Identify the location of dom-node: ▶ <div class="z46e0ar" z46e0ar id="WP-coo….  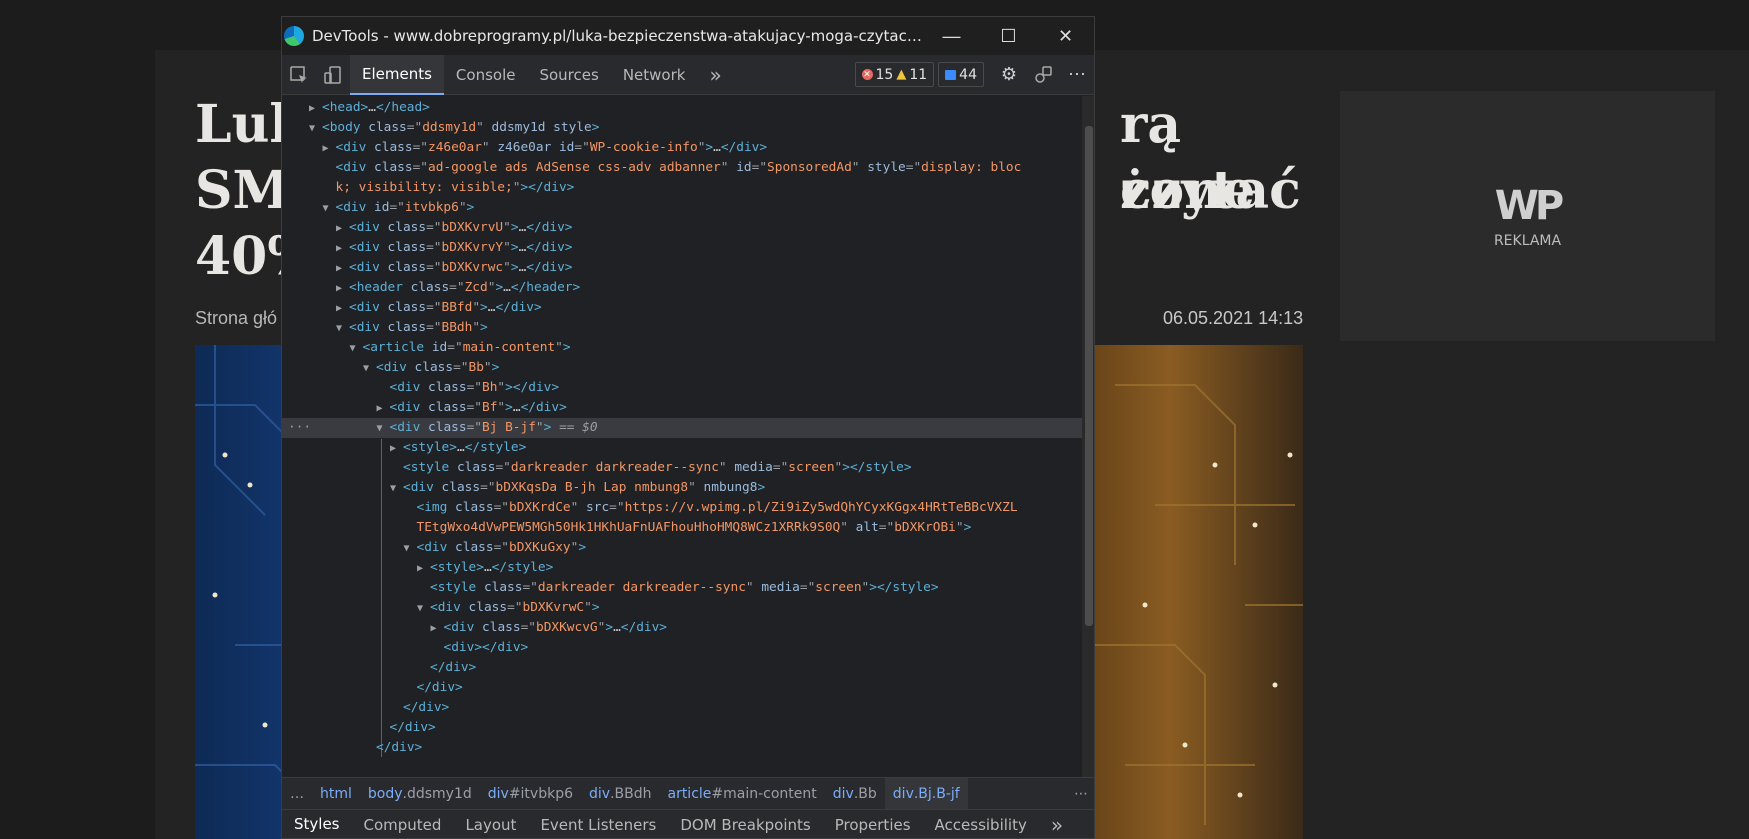
(545, 148).